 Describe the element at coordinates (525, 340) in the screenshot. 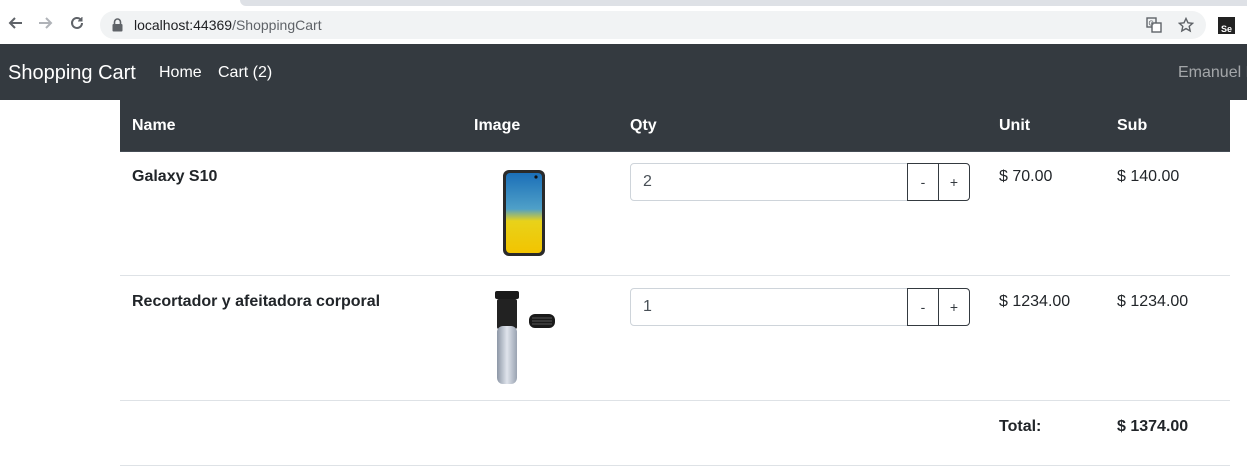

I see `trimmer-image` at that location.